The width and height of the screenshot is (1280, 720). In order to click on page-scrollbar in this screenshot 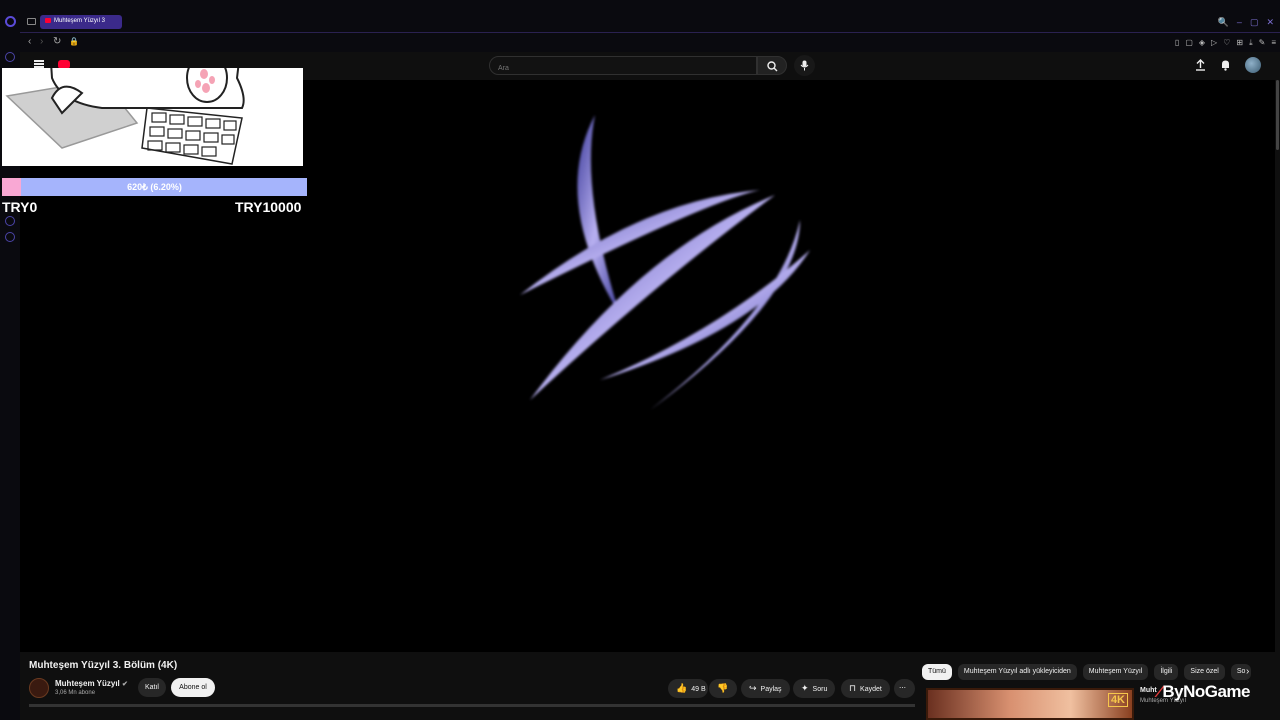, I will do `click(1277, 115)`.